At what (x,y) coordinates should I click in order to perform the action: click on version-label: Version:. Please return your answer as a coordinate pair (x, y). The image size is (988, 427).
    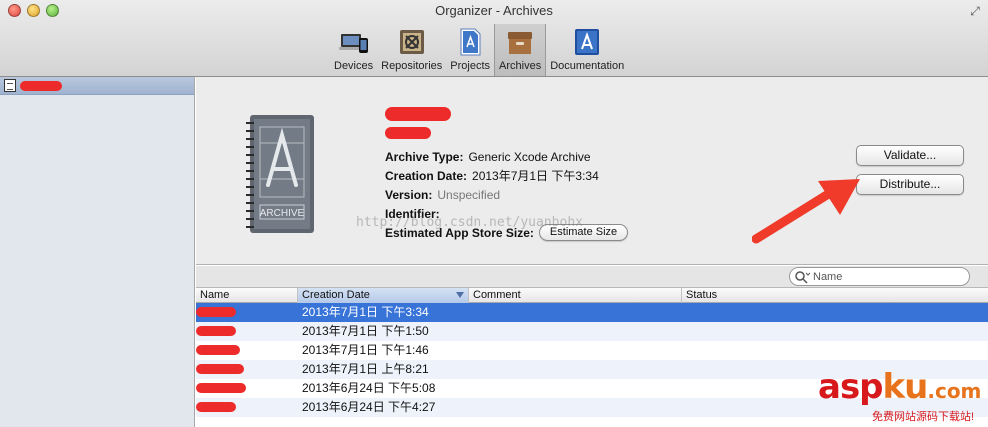
    Looking at the image, I should click on (409, 194).